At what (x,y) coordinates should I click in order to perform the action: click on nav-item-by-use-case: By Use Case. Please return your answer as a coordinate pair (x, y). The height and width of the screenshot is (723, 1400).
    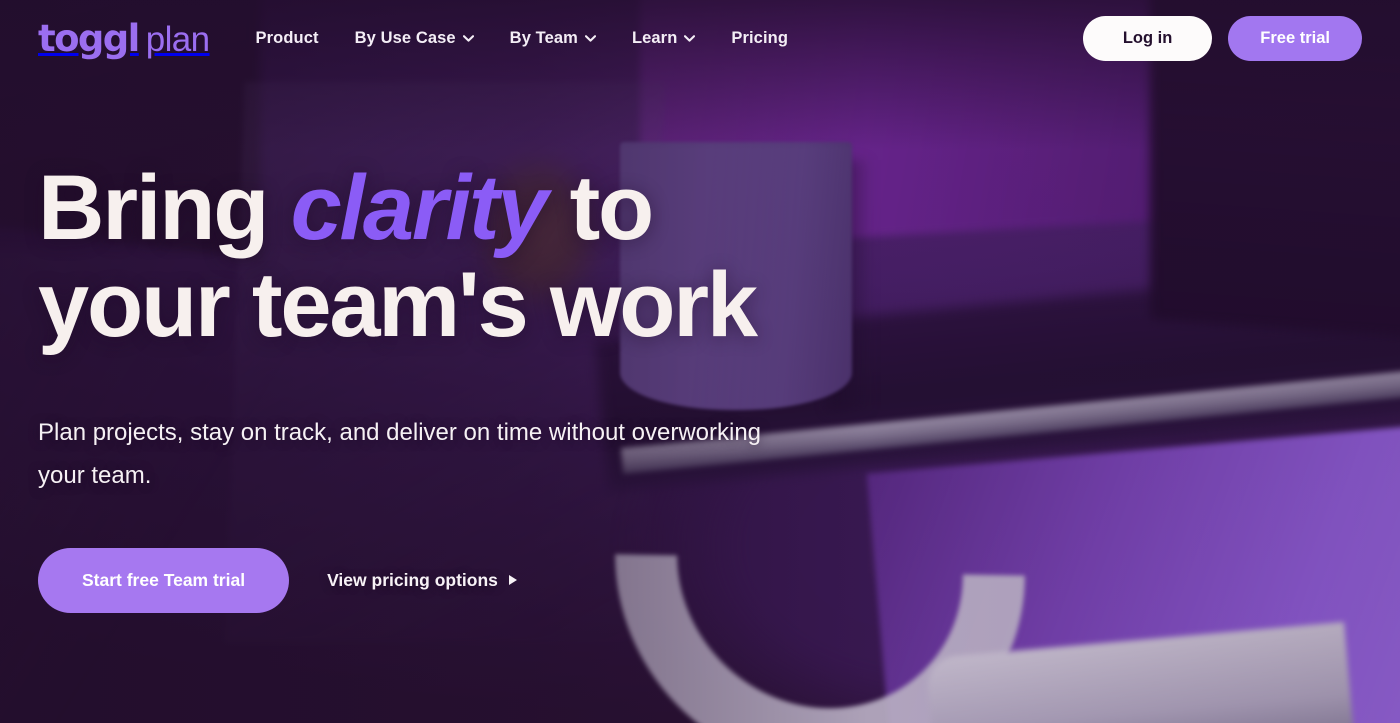
    Looking at the image, I should click on (414, 38).